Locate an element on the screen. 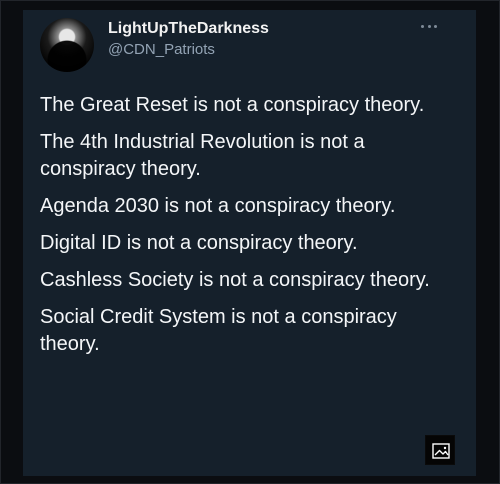 This screenshot has width=500, height=484. more-icon is located at coordinates (429, 26).